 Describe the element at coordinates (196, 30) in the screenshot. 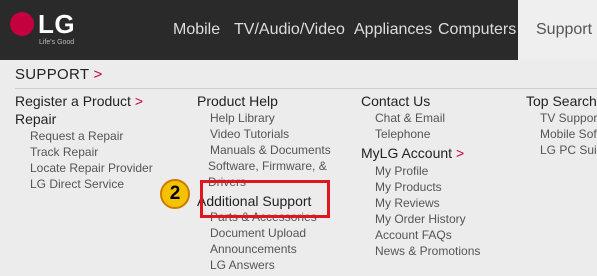

I see `nav-mobile: Mobile` at that location.